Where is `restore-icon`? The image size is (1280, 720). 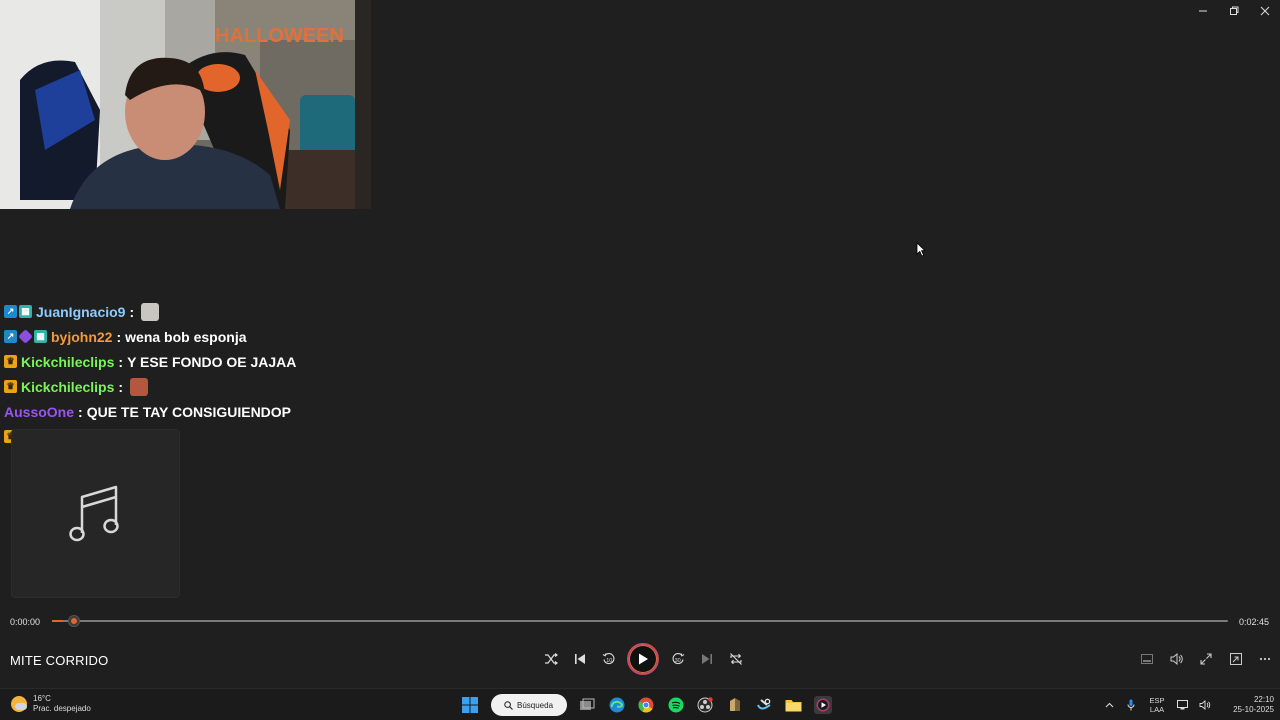
restore-icon is located at coordinates (1233, 11).